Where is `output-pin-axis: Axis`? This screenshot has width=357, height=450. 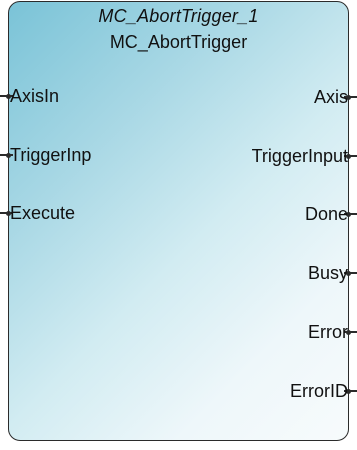 output-pin-axis: Axis is located at coordinates (330, 97).